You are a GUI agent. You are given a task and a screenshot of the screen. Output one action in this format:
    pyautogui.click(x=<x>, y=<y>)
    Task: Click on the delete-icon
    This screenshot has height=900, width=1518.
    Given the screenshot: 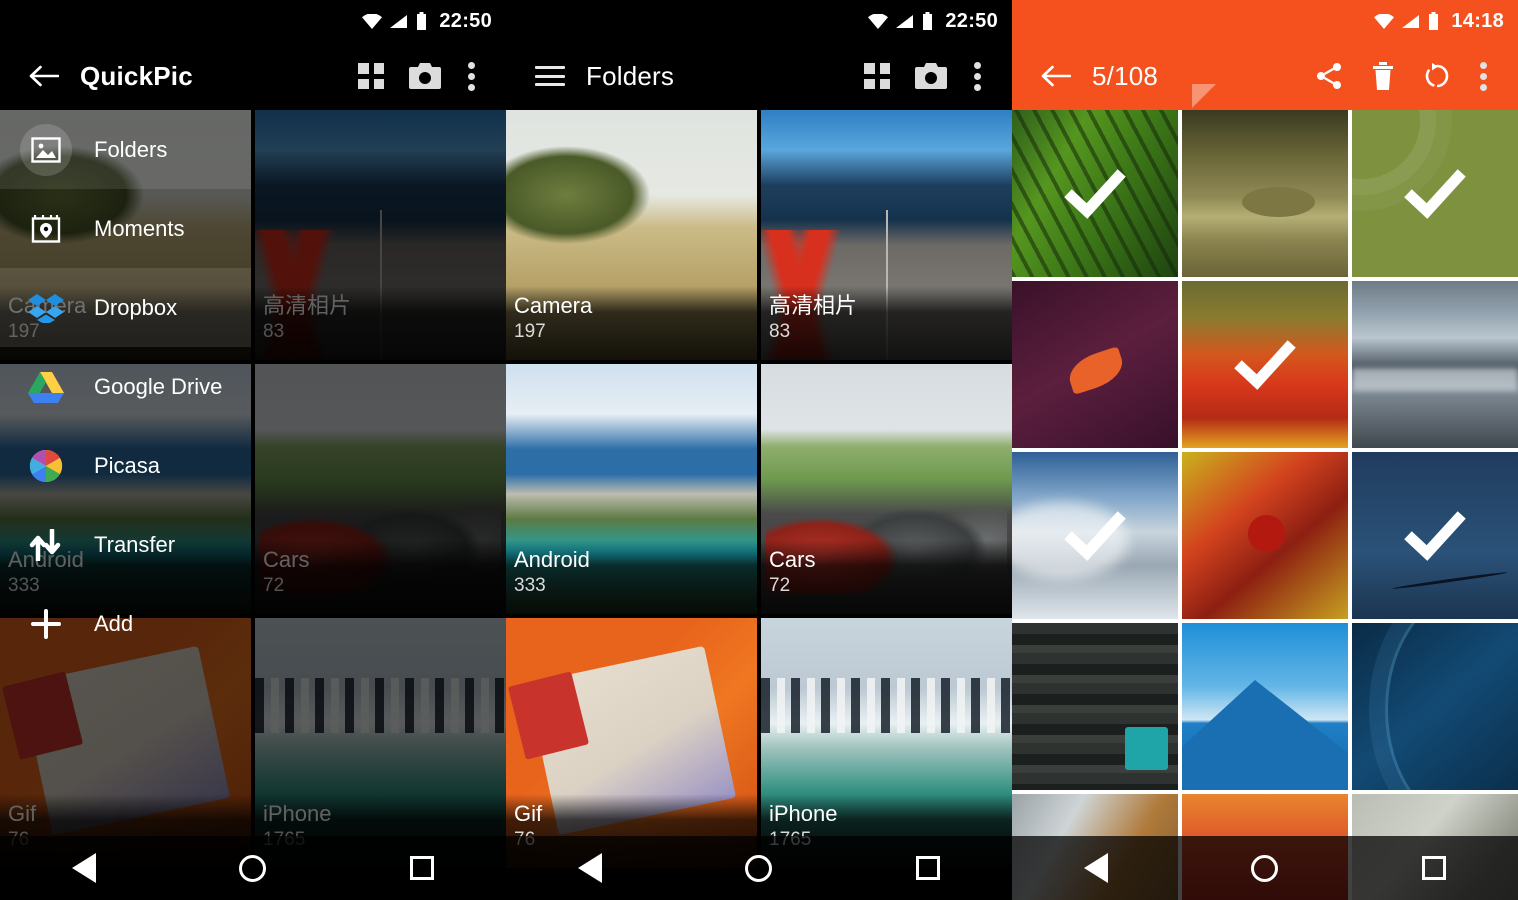 What is the action you would take?
    pyautogui.click(x=1383, y=76)
    